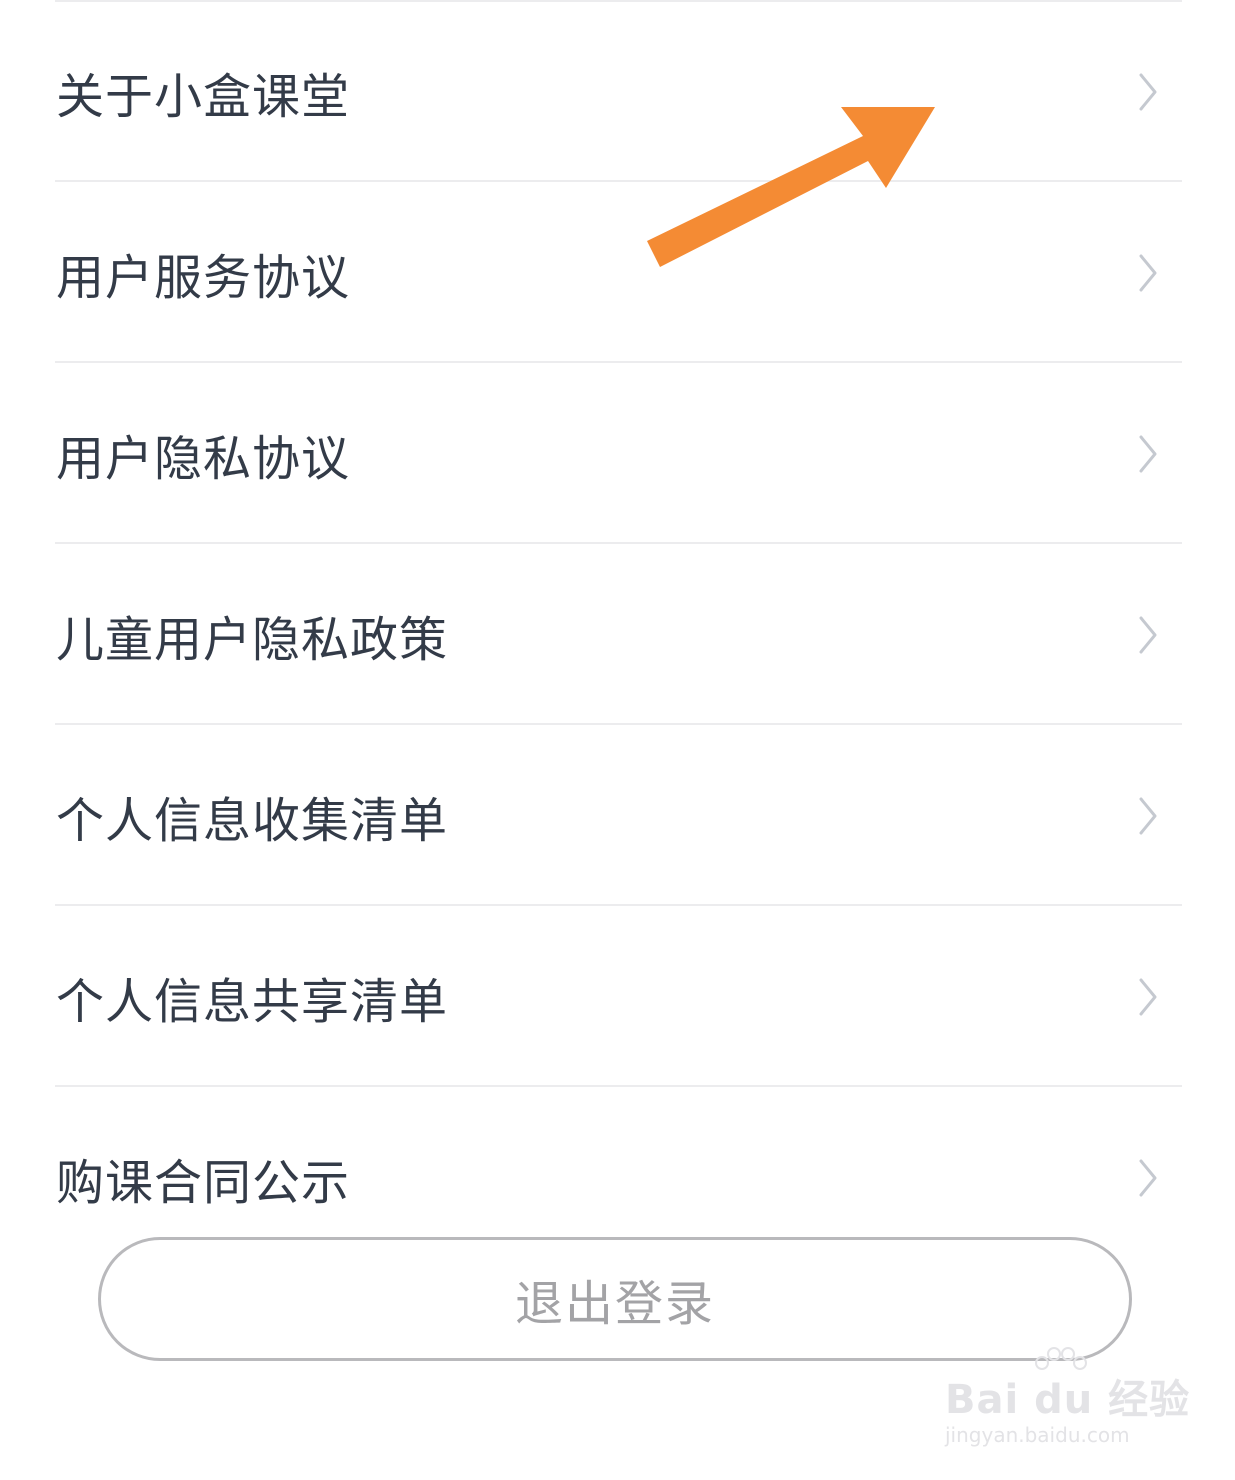  I want to click on watermark-url: jingyan.baidu.com, so click(1037, 1435).